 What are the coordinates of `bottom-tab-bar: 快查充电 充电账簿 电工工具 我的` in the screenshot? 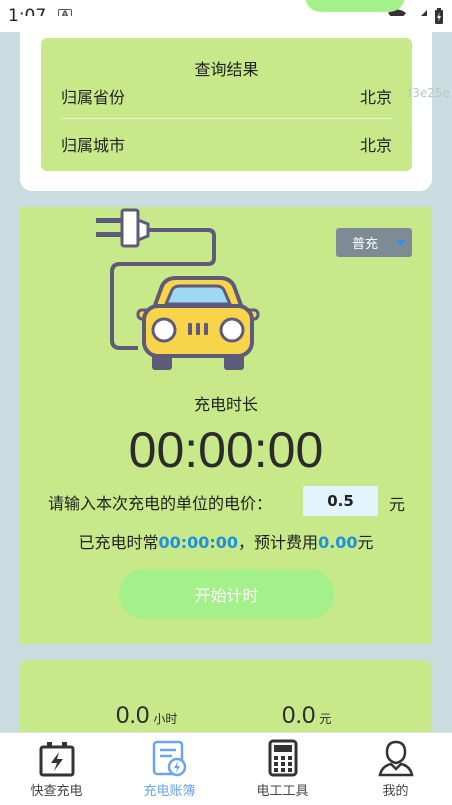 It's located at (226, 768).